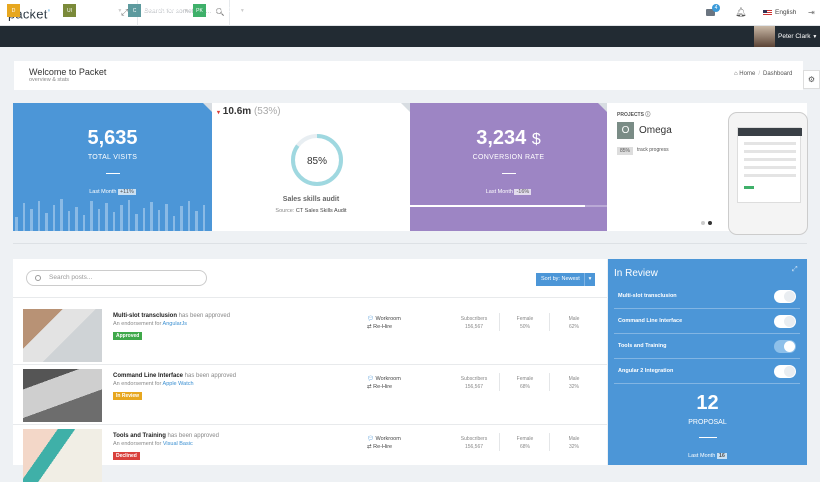 The height and width of the screenshot is (482, 820). I want to click on status-badge: Approved, so click(128, 336).